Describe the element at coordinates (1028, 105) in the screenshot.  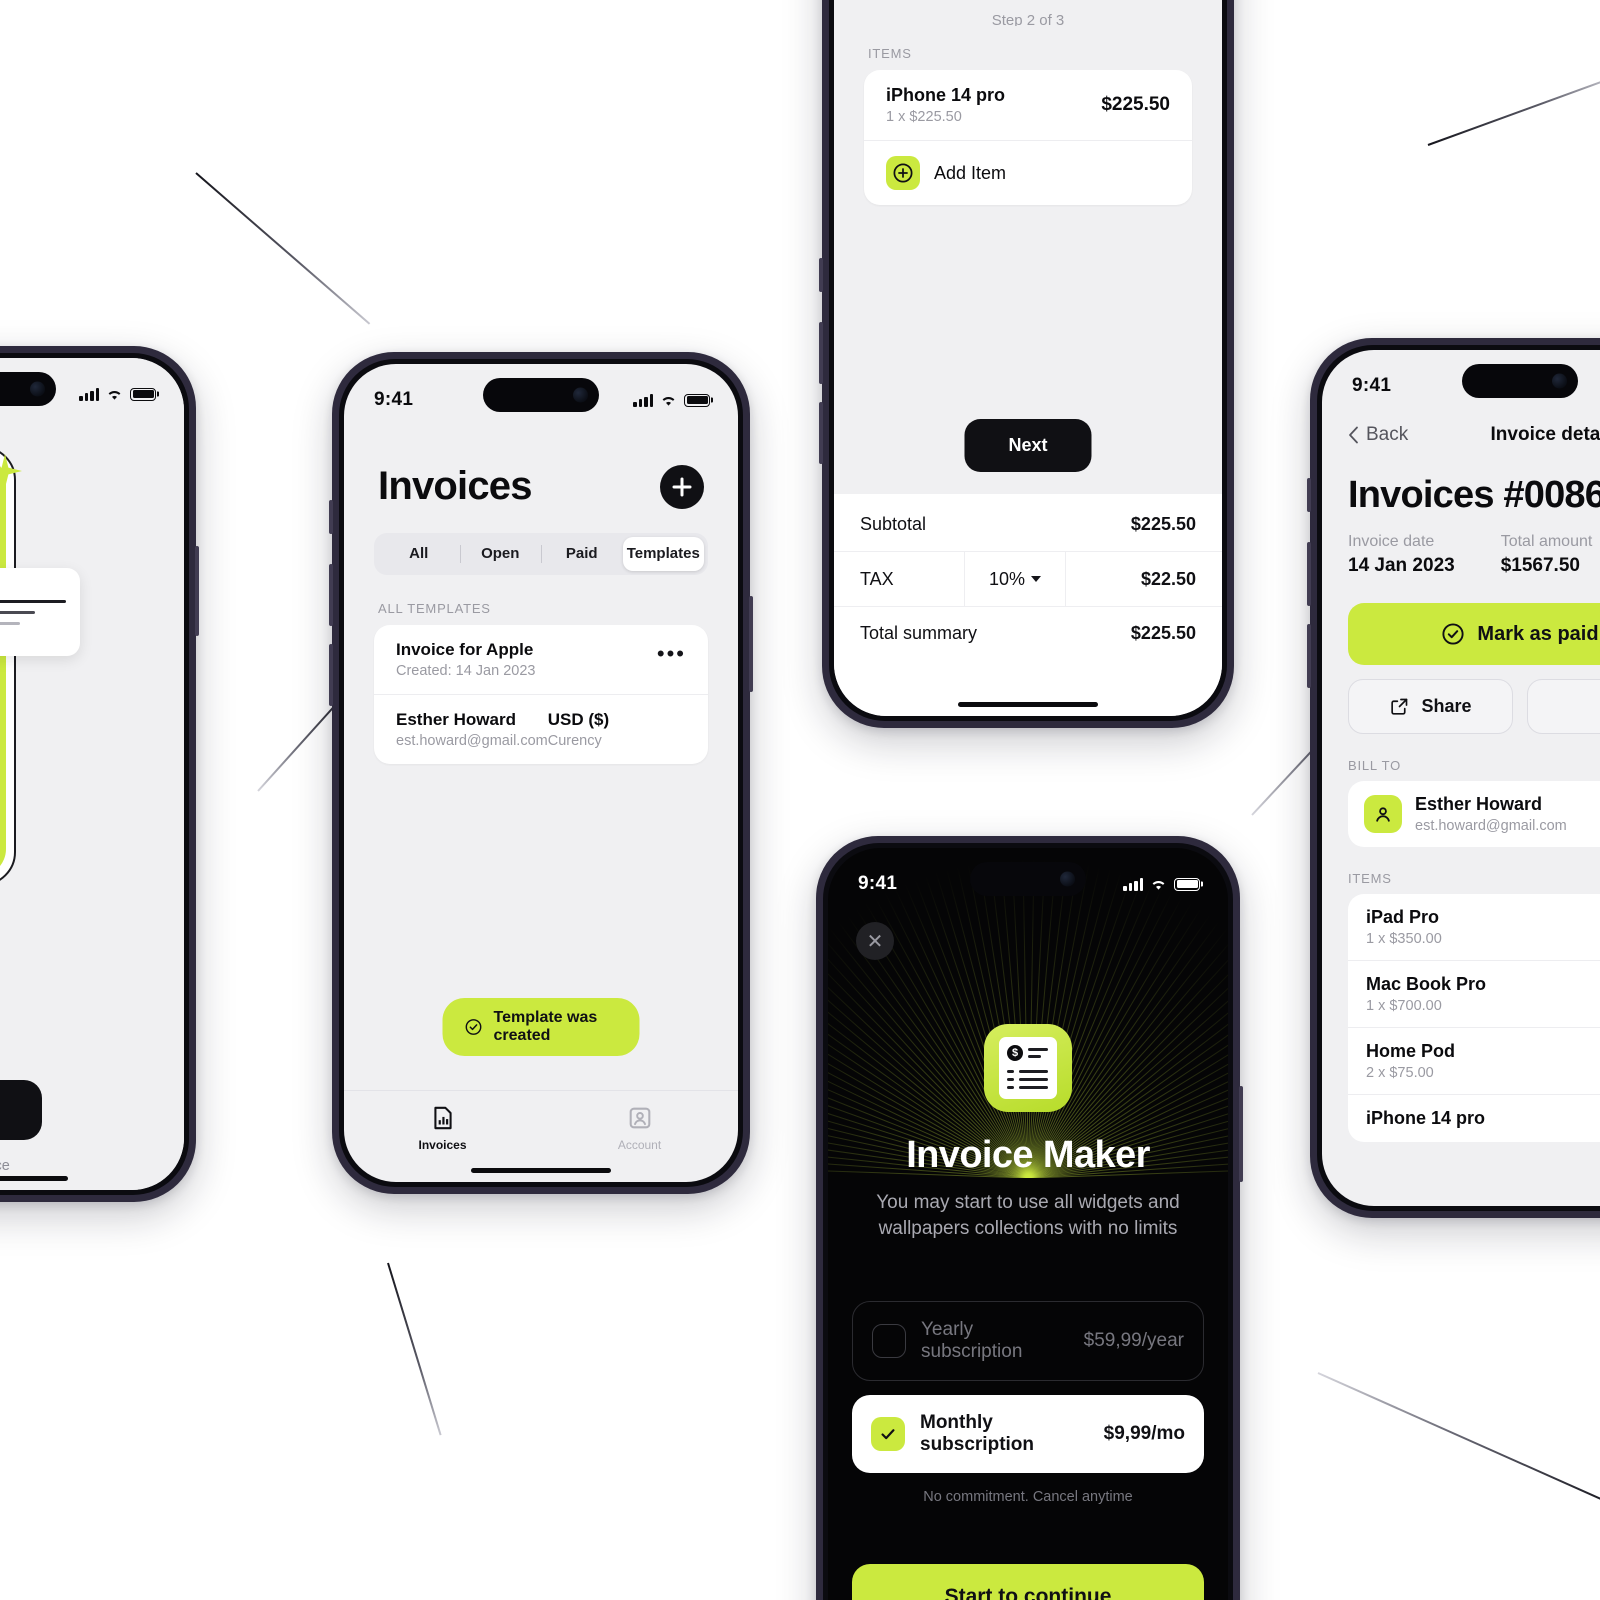
I see `item-row: iPhone 14 pro 1 x $225.50 $225.50` at that location.